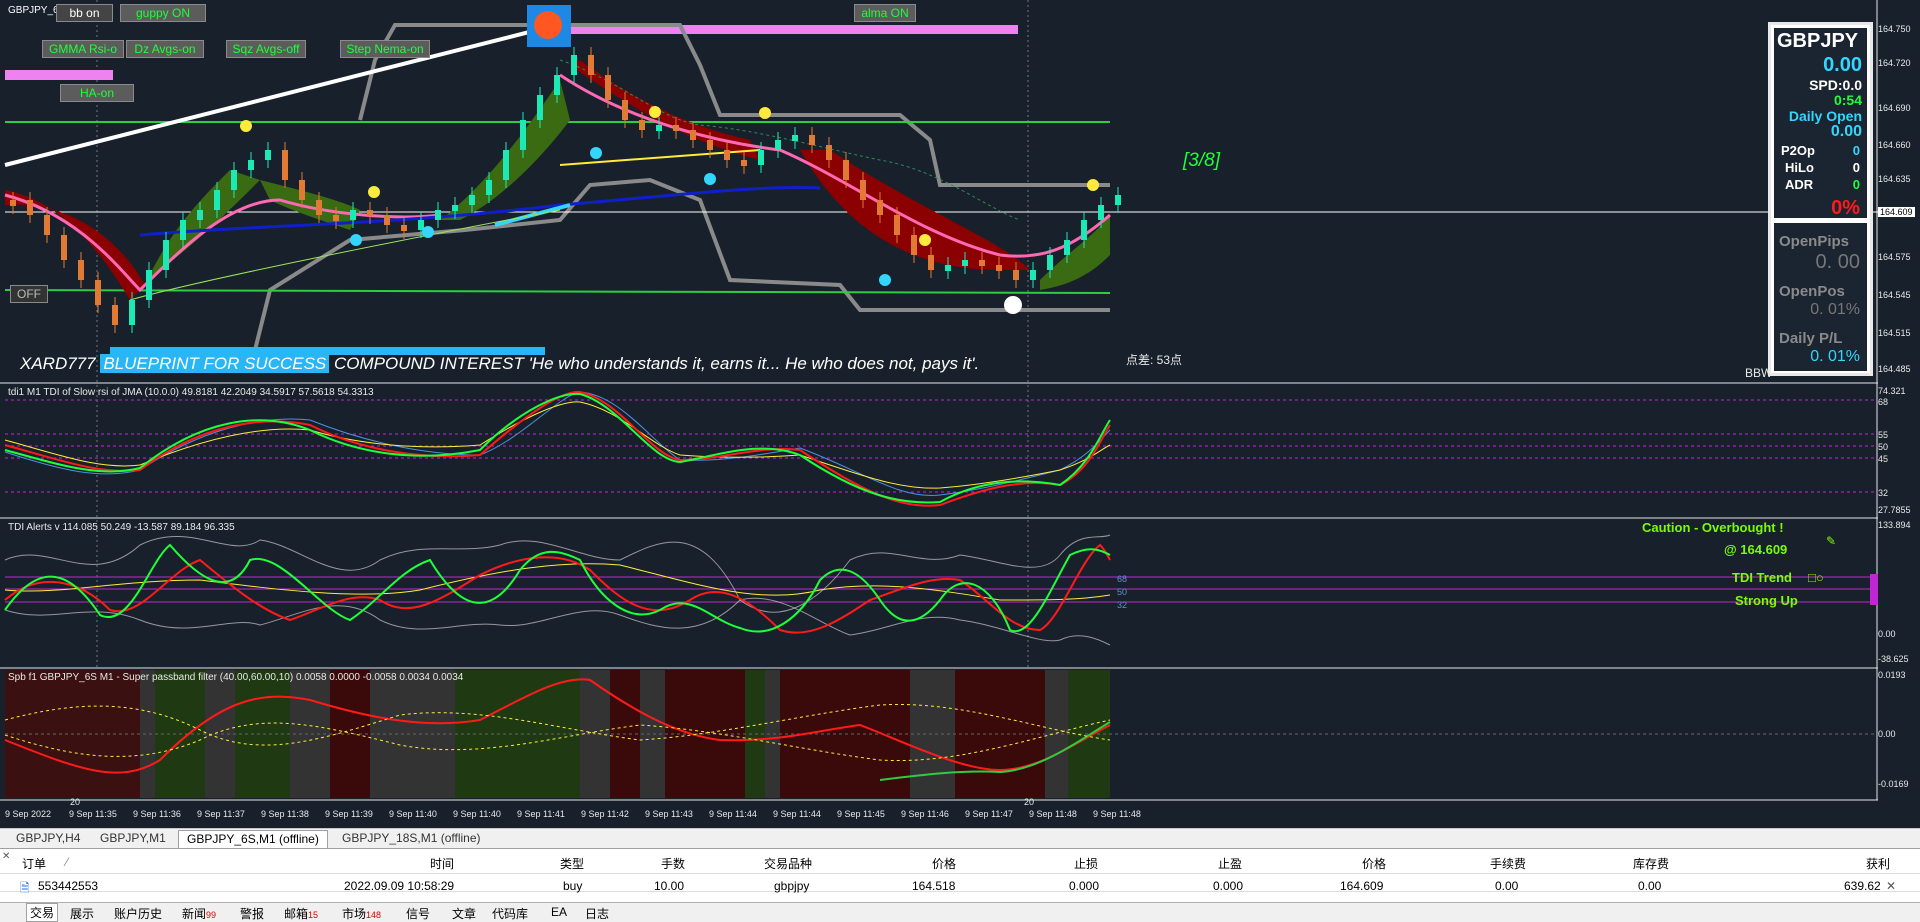  Describe the element at coordinates (442, 863) in the screenshot. I see `col-time: 时间` at that location.